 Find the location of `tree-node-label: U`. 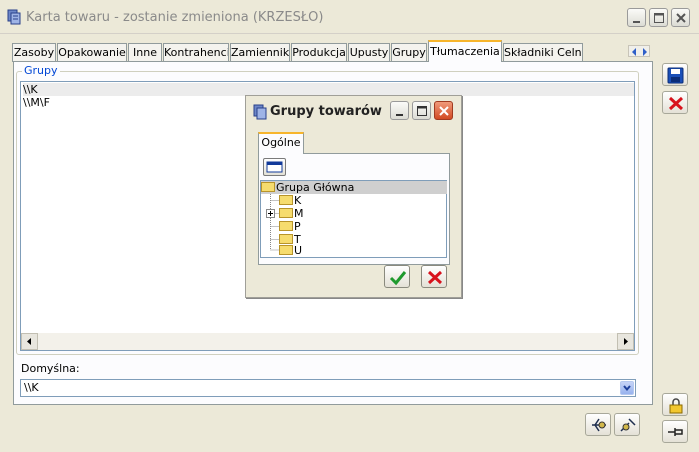

tree-node-label: U is located at coordinates (298, 250).